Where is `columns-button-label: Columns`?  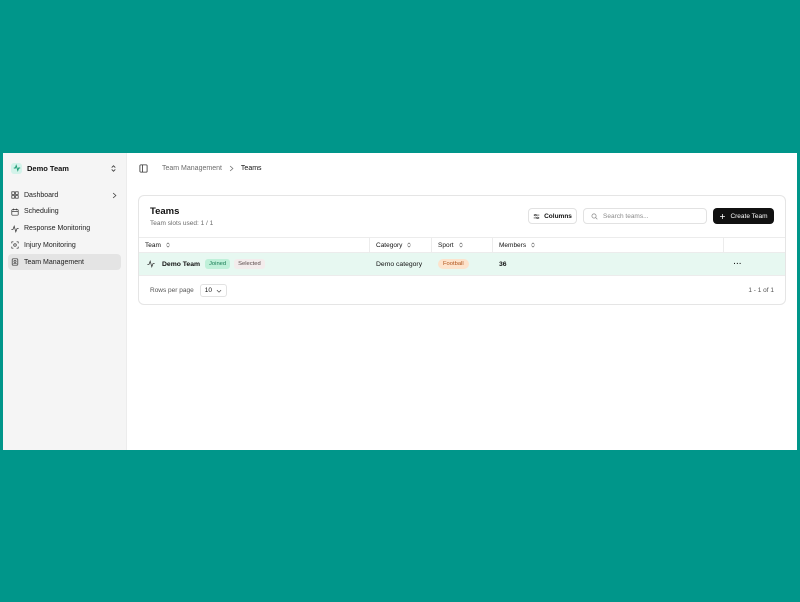 columns-button-label: Columns is located at coordinates (558, 216).